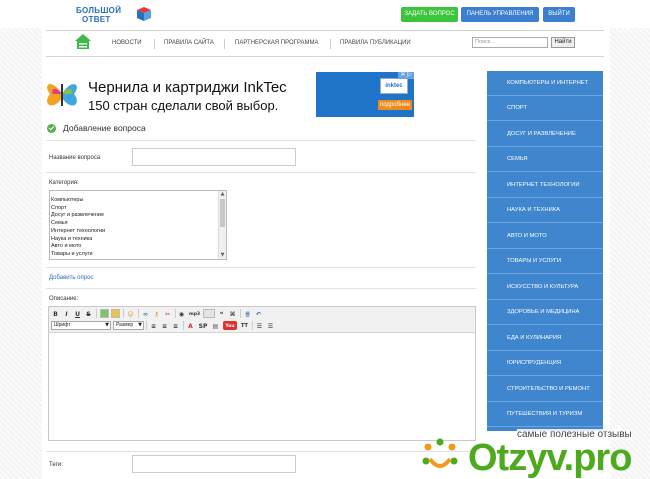  What do you see at coordinates (545, 210) in the screenshot?
I see `sidebar-item-science: НАУКА И ТЕХНИКА` at bounding box center [545, 210].